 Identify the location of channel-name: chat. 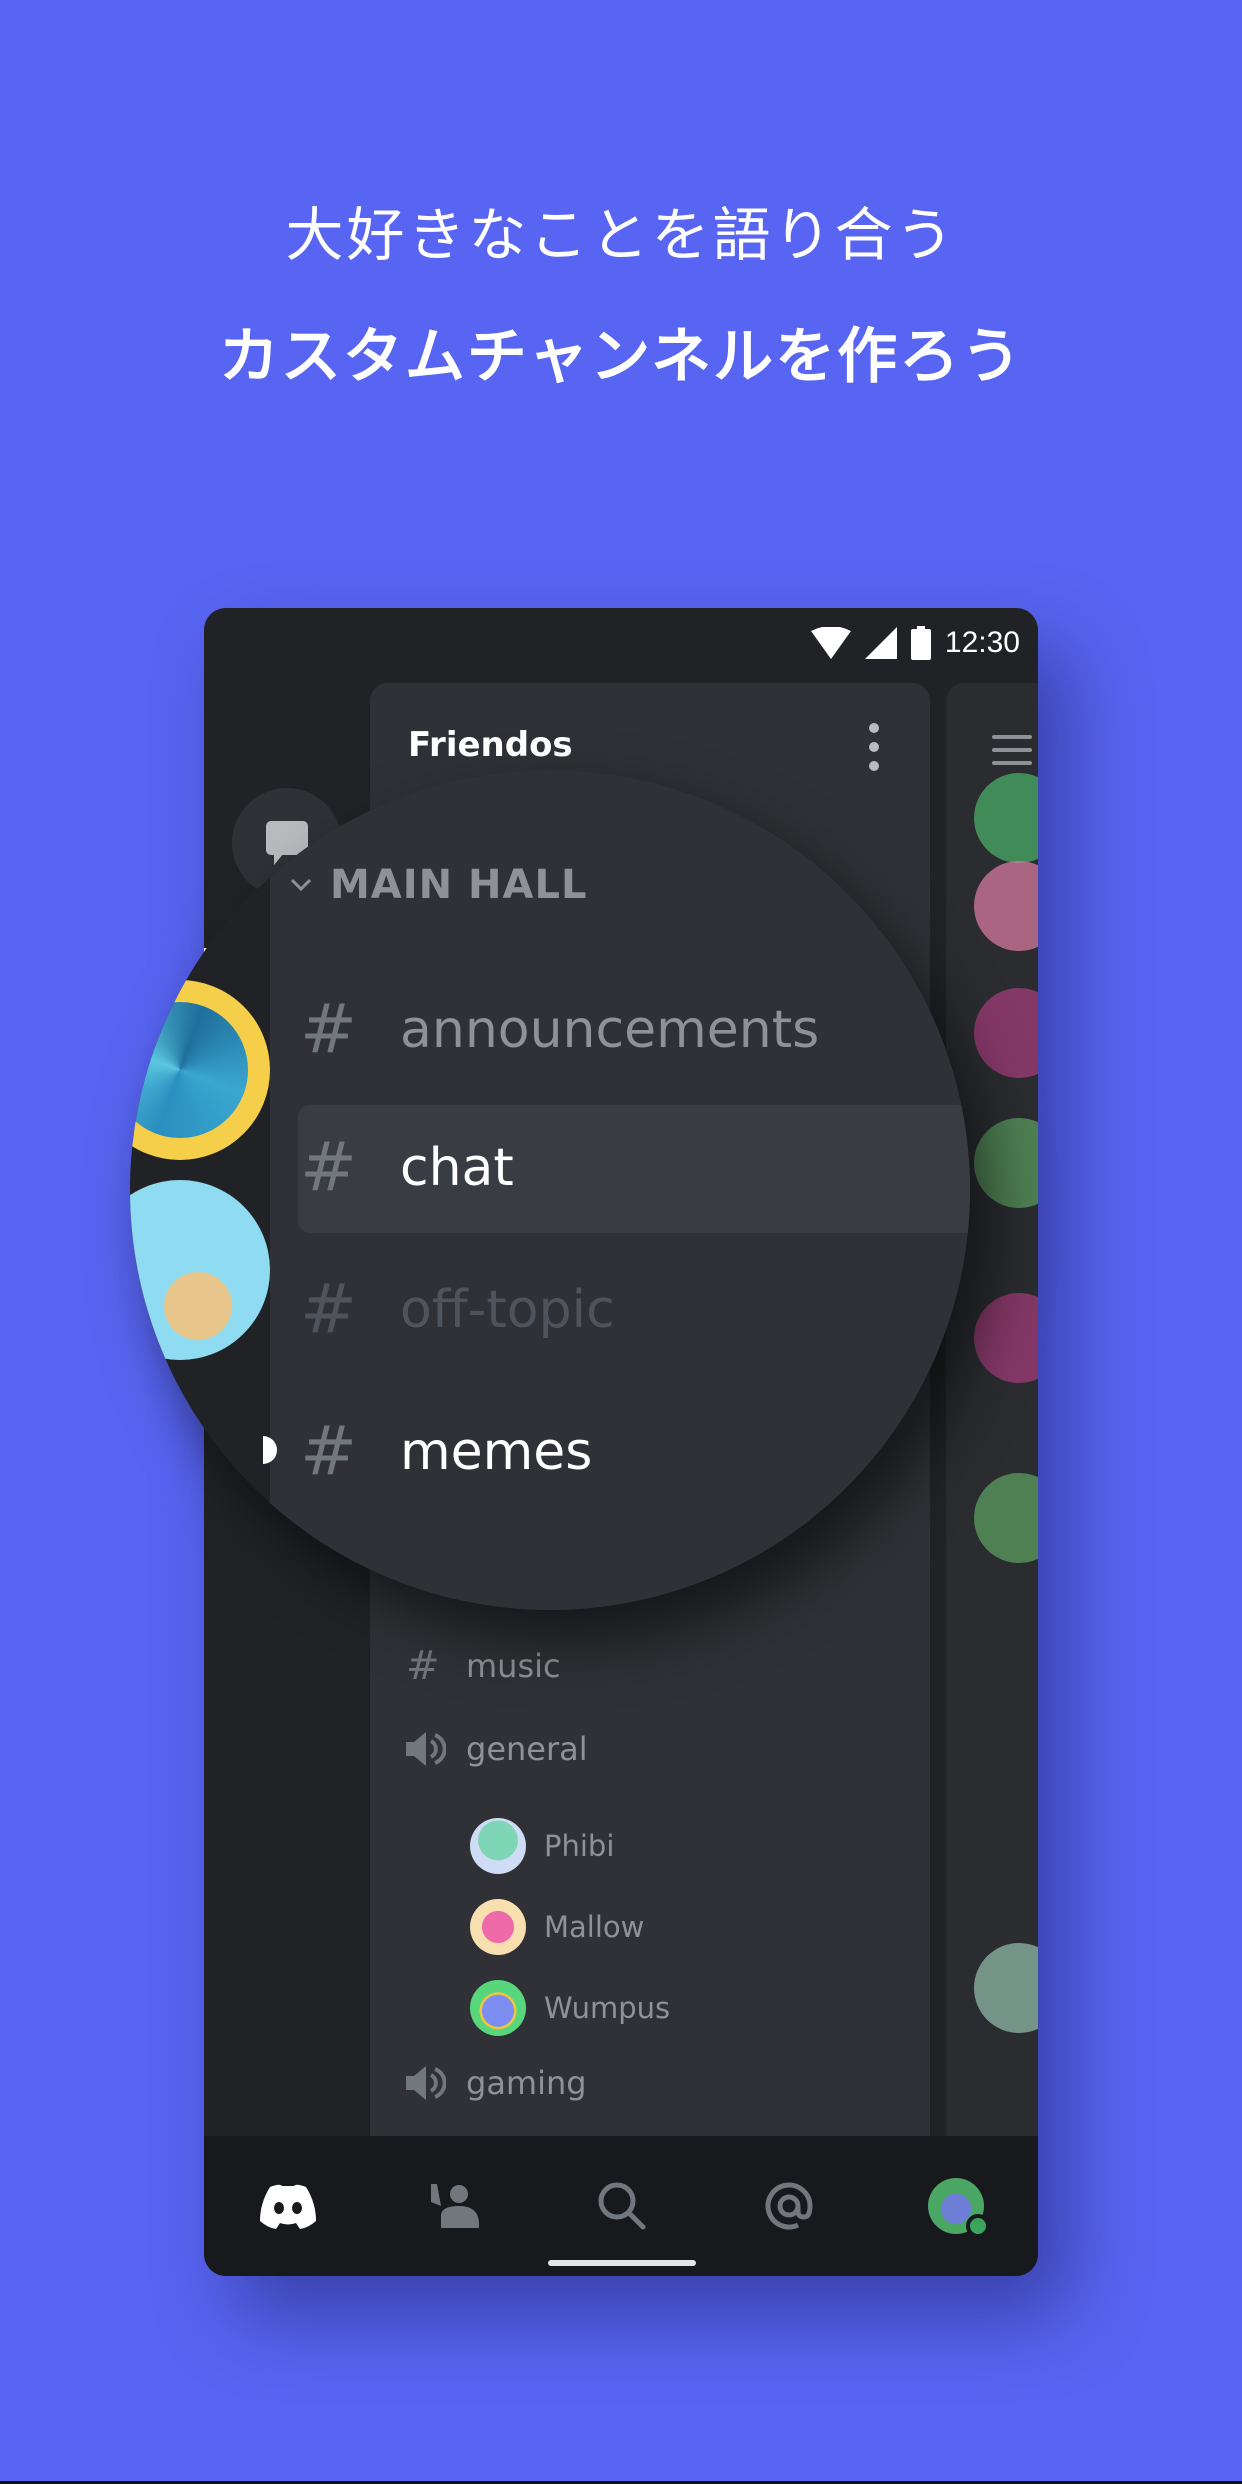
(457, 1167).